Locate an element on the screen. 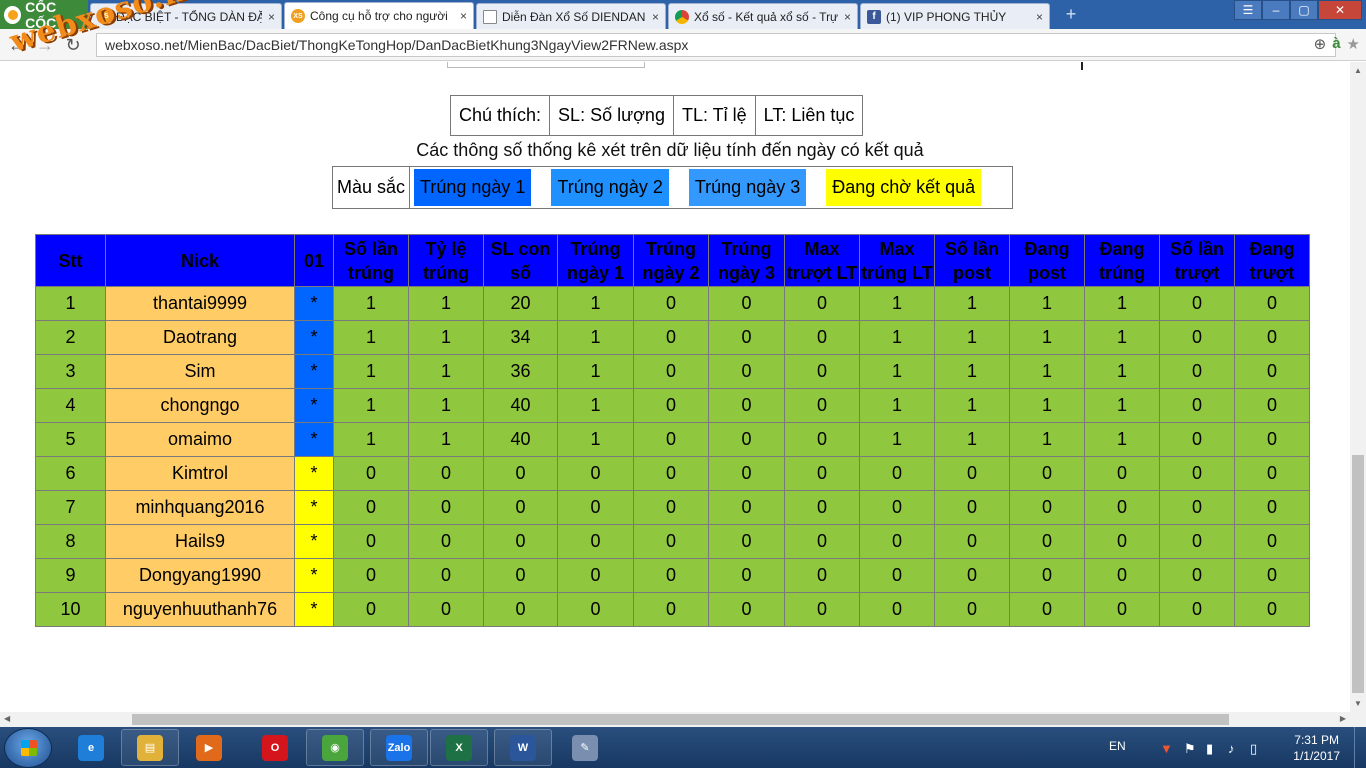 This screenshot has height=768, width=1366. tab-label: Xổ số - Kết quả xổ số - Trực is located at coordinates (766, 16).